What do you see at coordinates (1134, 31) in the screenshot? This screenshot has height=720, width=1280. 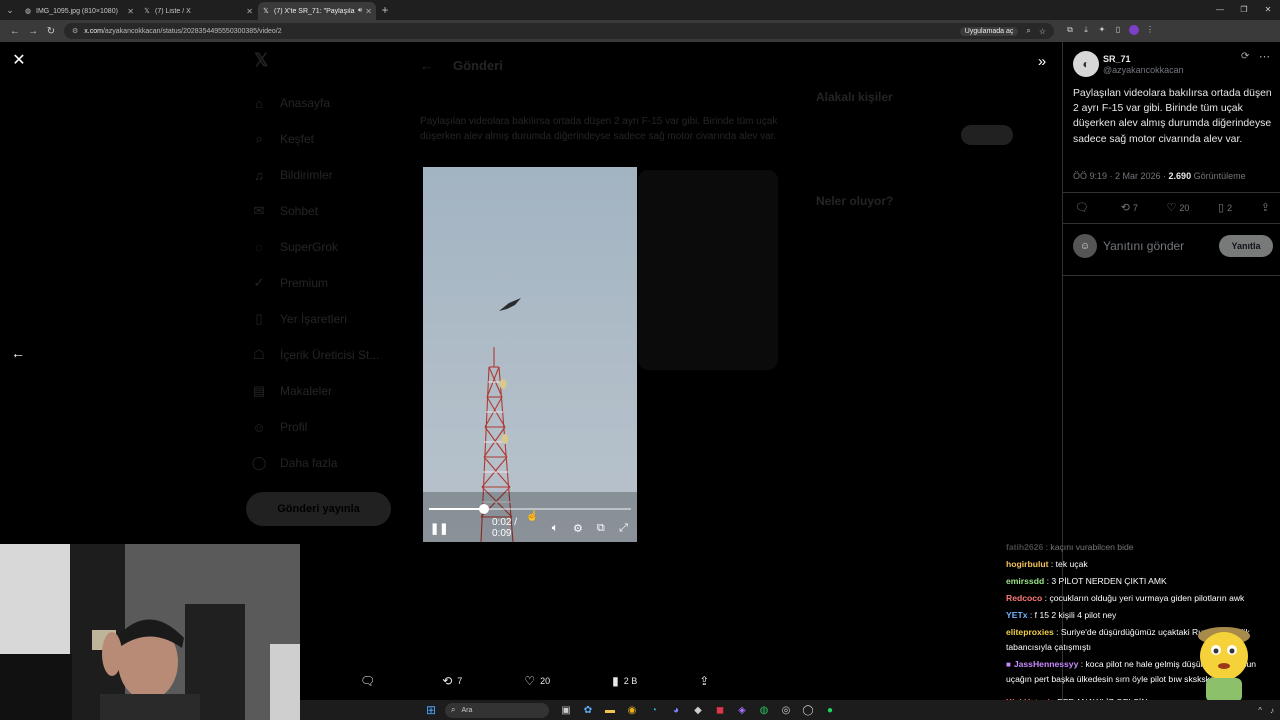 I see `profile-avatar` at bounding box center [1134, 31].